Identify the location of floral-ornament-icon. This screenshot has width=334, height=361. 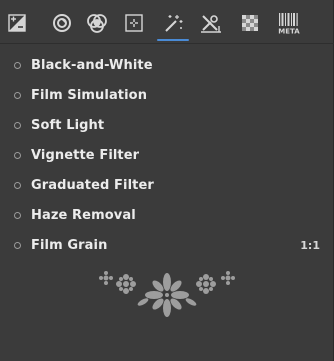
(167, 294).